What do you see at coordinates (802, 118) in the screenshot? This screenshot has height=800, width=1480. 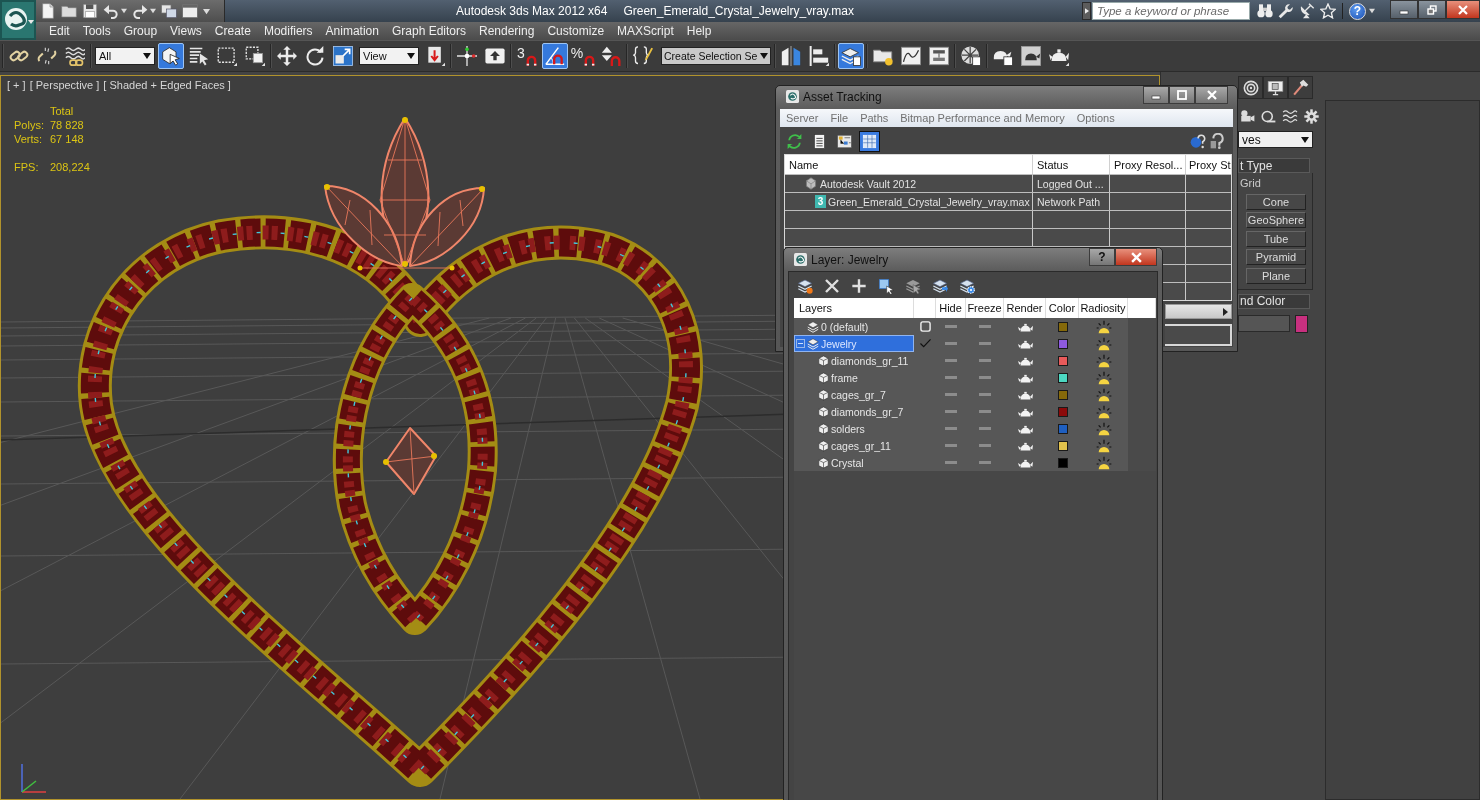 I see `menu-item: Server` at bounding box center [802, 118].